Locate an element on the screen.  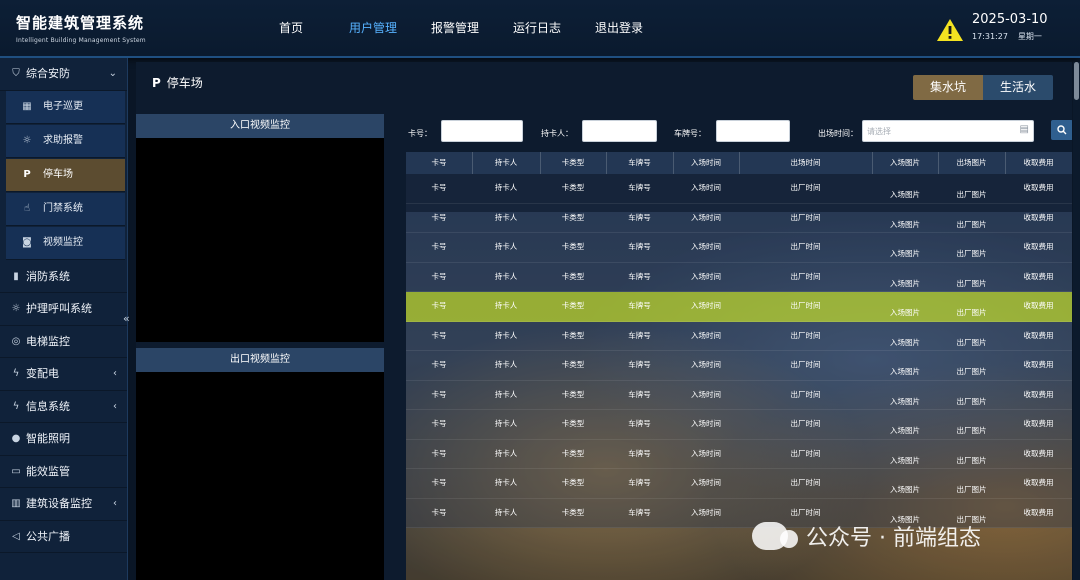
sidebar-collapse-icon: « is located at coordinates (126, 318).